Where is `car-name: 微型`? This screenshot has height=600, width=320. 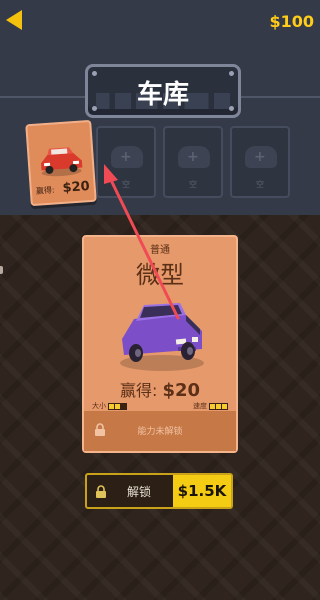
car-name: 微型 is located at coordinates (160, 275).